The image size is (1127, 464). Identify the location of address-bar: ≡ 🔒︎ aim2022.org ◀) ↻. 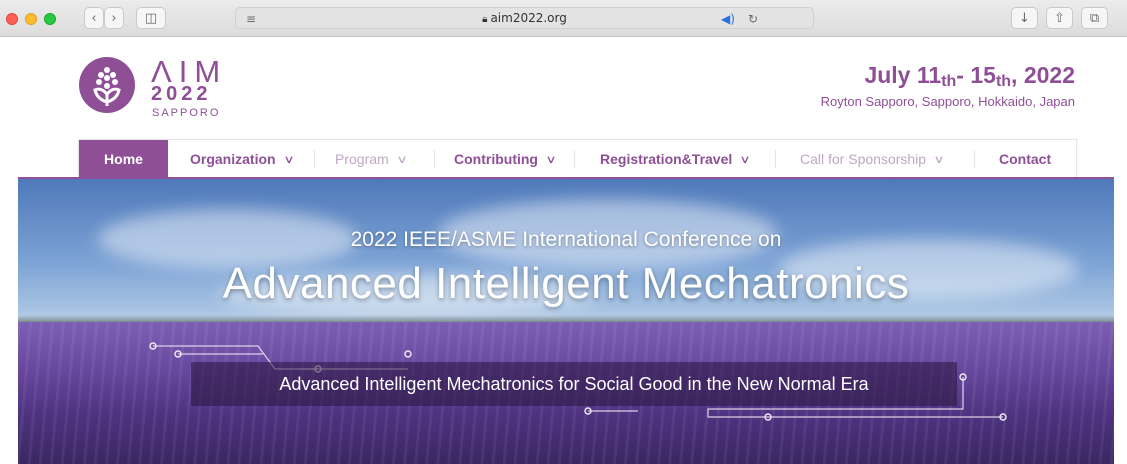
(524, 18).